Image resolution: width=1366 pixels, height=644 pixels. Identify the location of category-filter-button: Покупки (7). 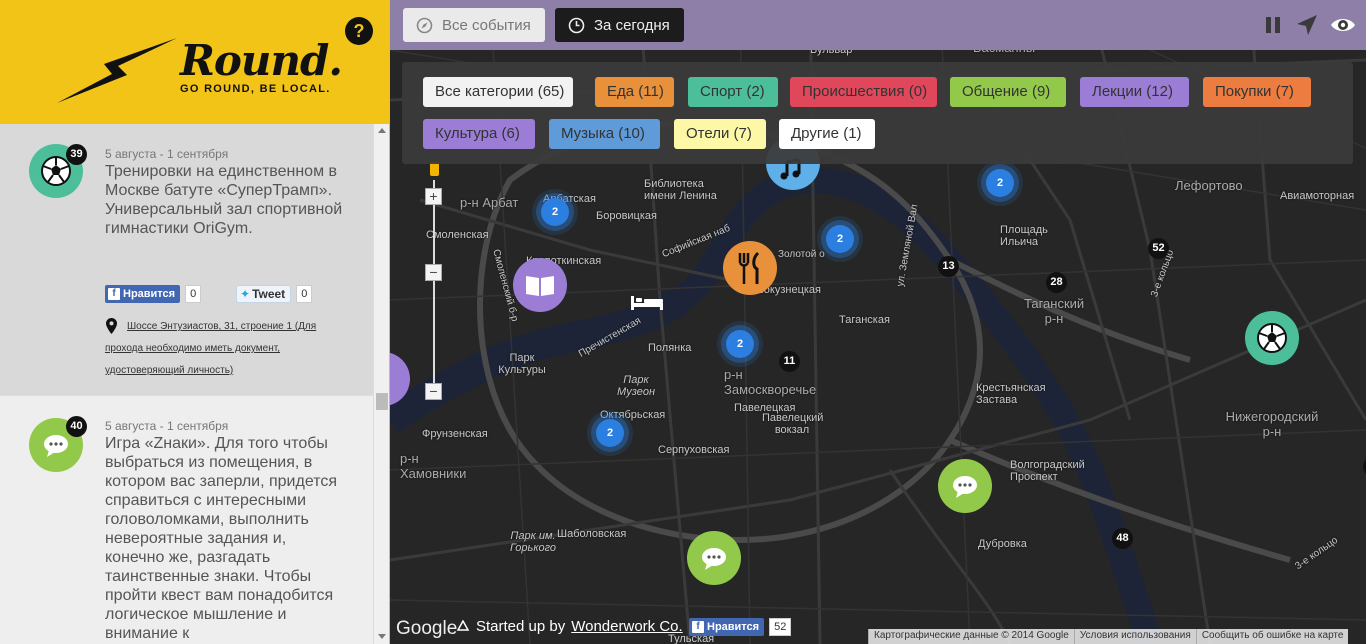
(1257, 92).